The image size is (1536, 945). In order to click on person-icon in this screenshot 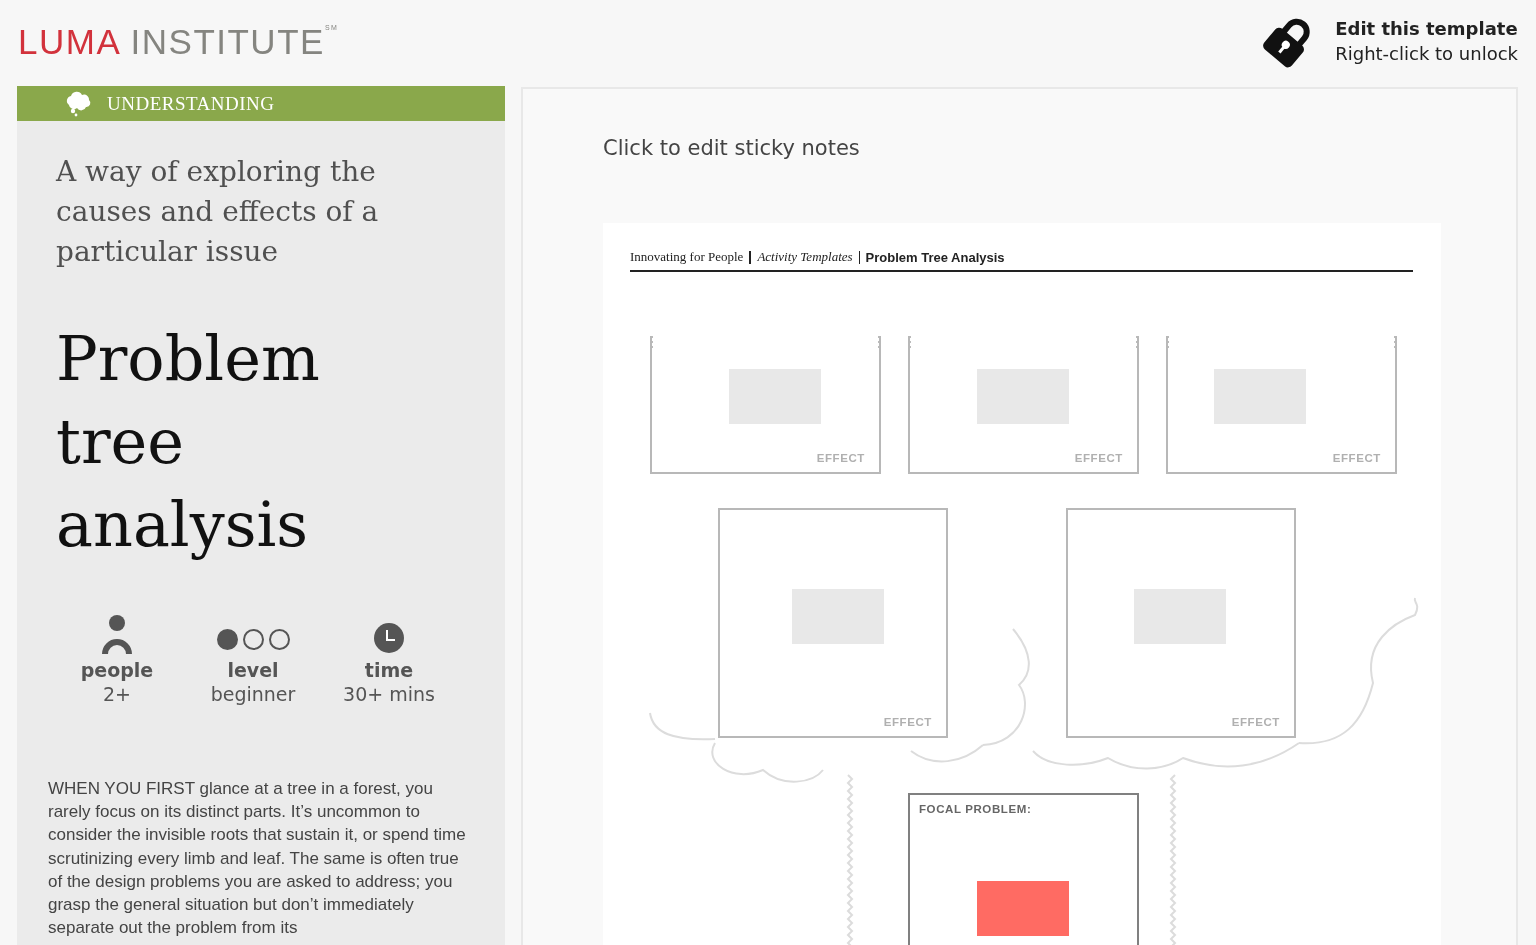, I will do `click(117, 634)`.